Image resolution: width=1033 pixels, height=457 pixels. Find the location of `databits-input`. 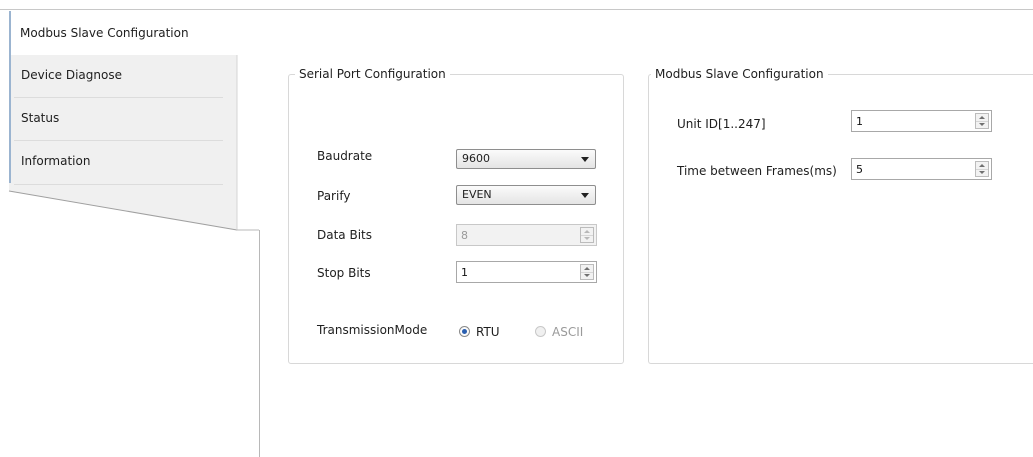

databits-input is located at coordinates (516, 235).